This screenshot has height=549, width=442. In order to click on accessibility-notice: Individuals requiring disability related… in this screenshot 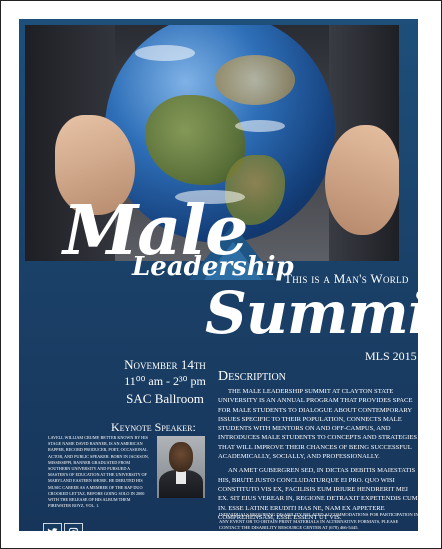, I will do `click(318, 521)`.